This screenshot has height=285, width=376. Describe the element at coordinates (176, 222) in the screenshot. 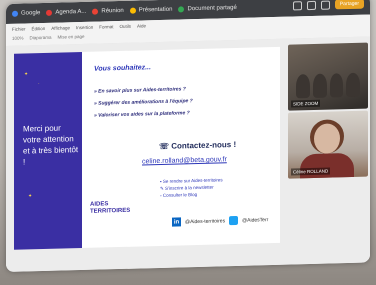

I see `linkedin-icon: in` at that location.